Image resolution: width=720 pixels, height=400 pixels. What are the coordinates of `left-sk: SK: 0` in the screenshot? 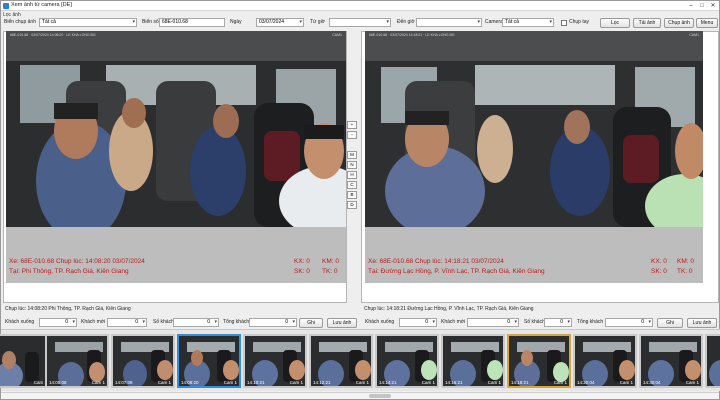 It's located at (302, 271).